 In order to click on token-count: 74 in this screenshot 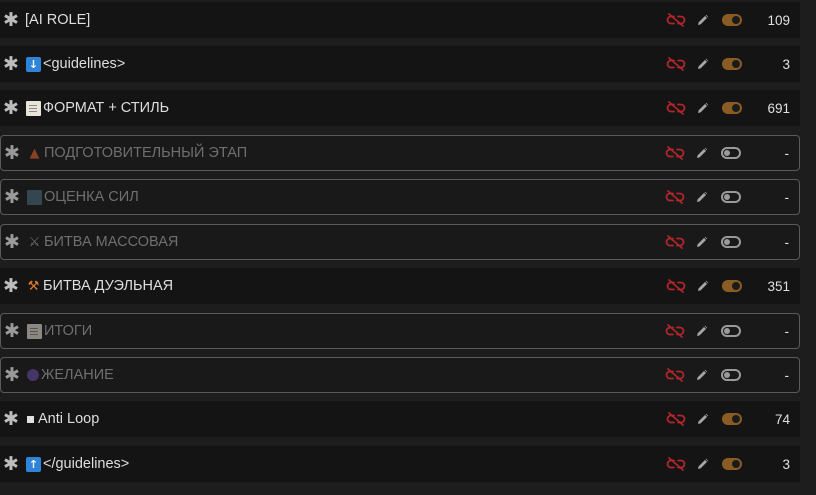, I will do `click(782, 419)`.